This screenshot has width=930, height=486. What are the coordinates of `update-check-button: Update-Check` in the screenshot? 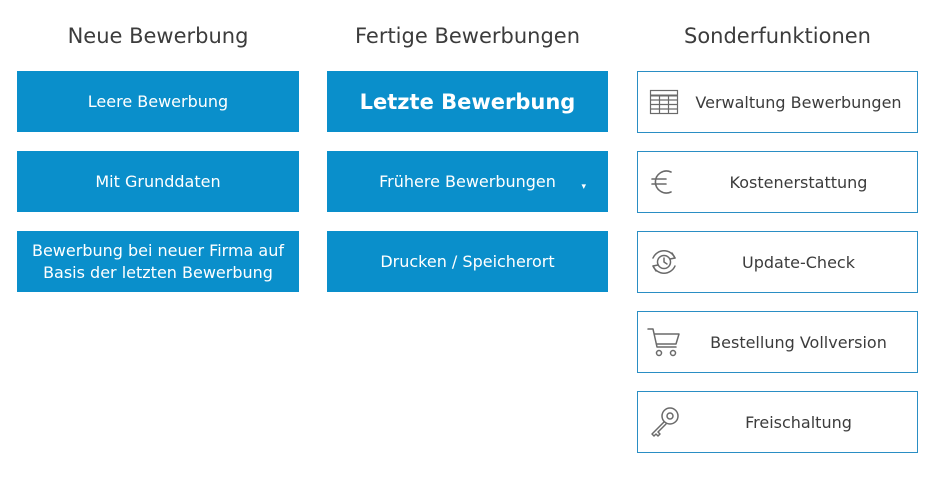 It's located at (777, 262).